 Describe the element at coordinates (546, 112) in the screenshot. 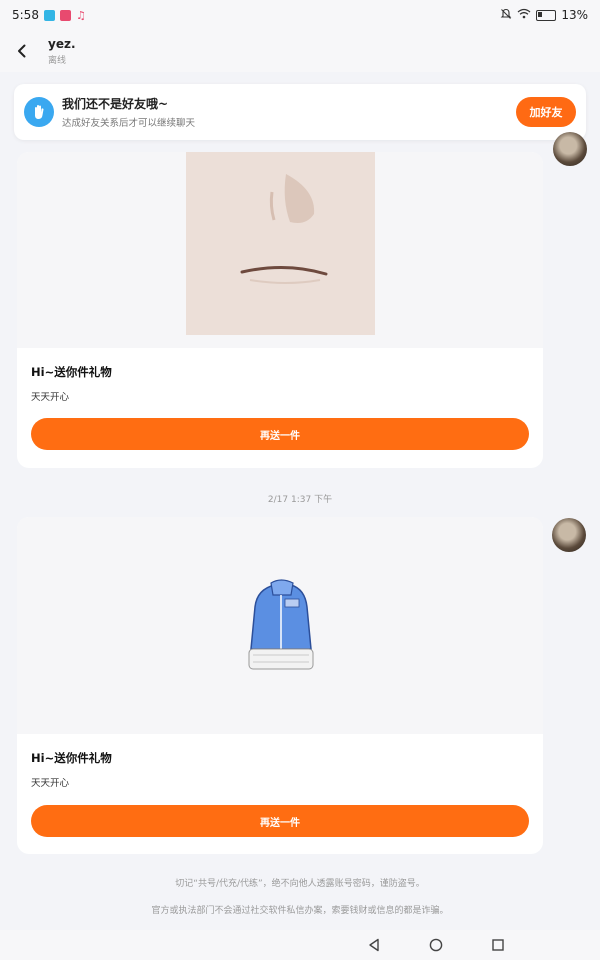

I see `add-friend-button: 加好友` at that location.